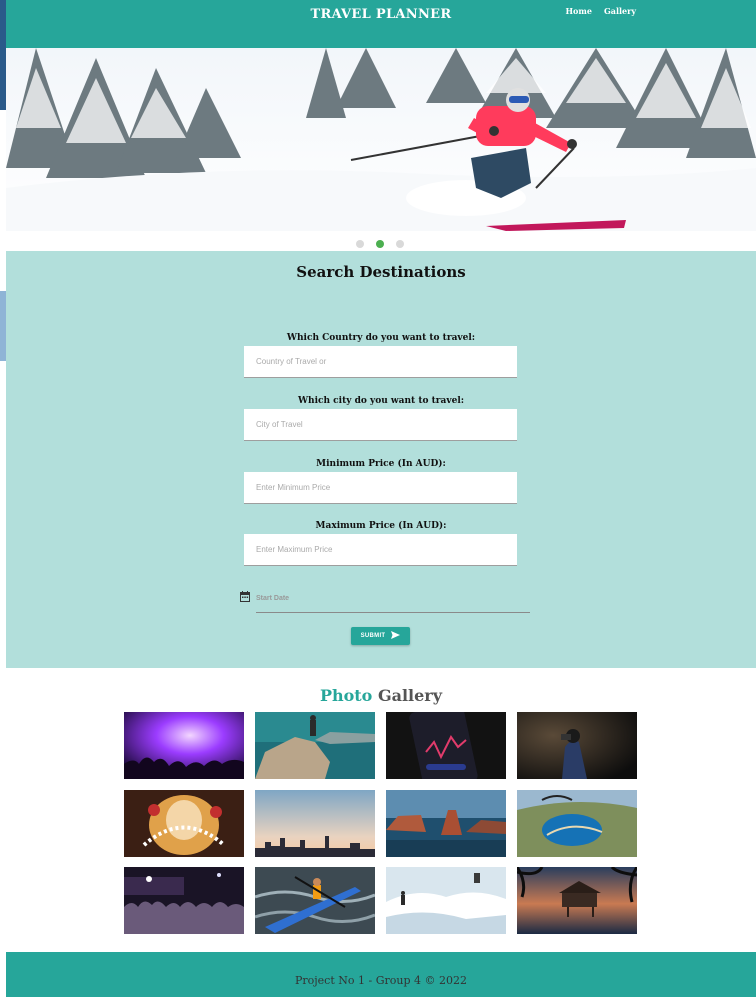  I want to click on gallery-photo-paraglider-bay, so click(577, 823).